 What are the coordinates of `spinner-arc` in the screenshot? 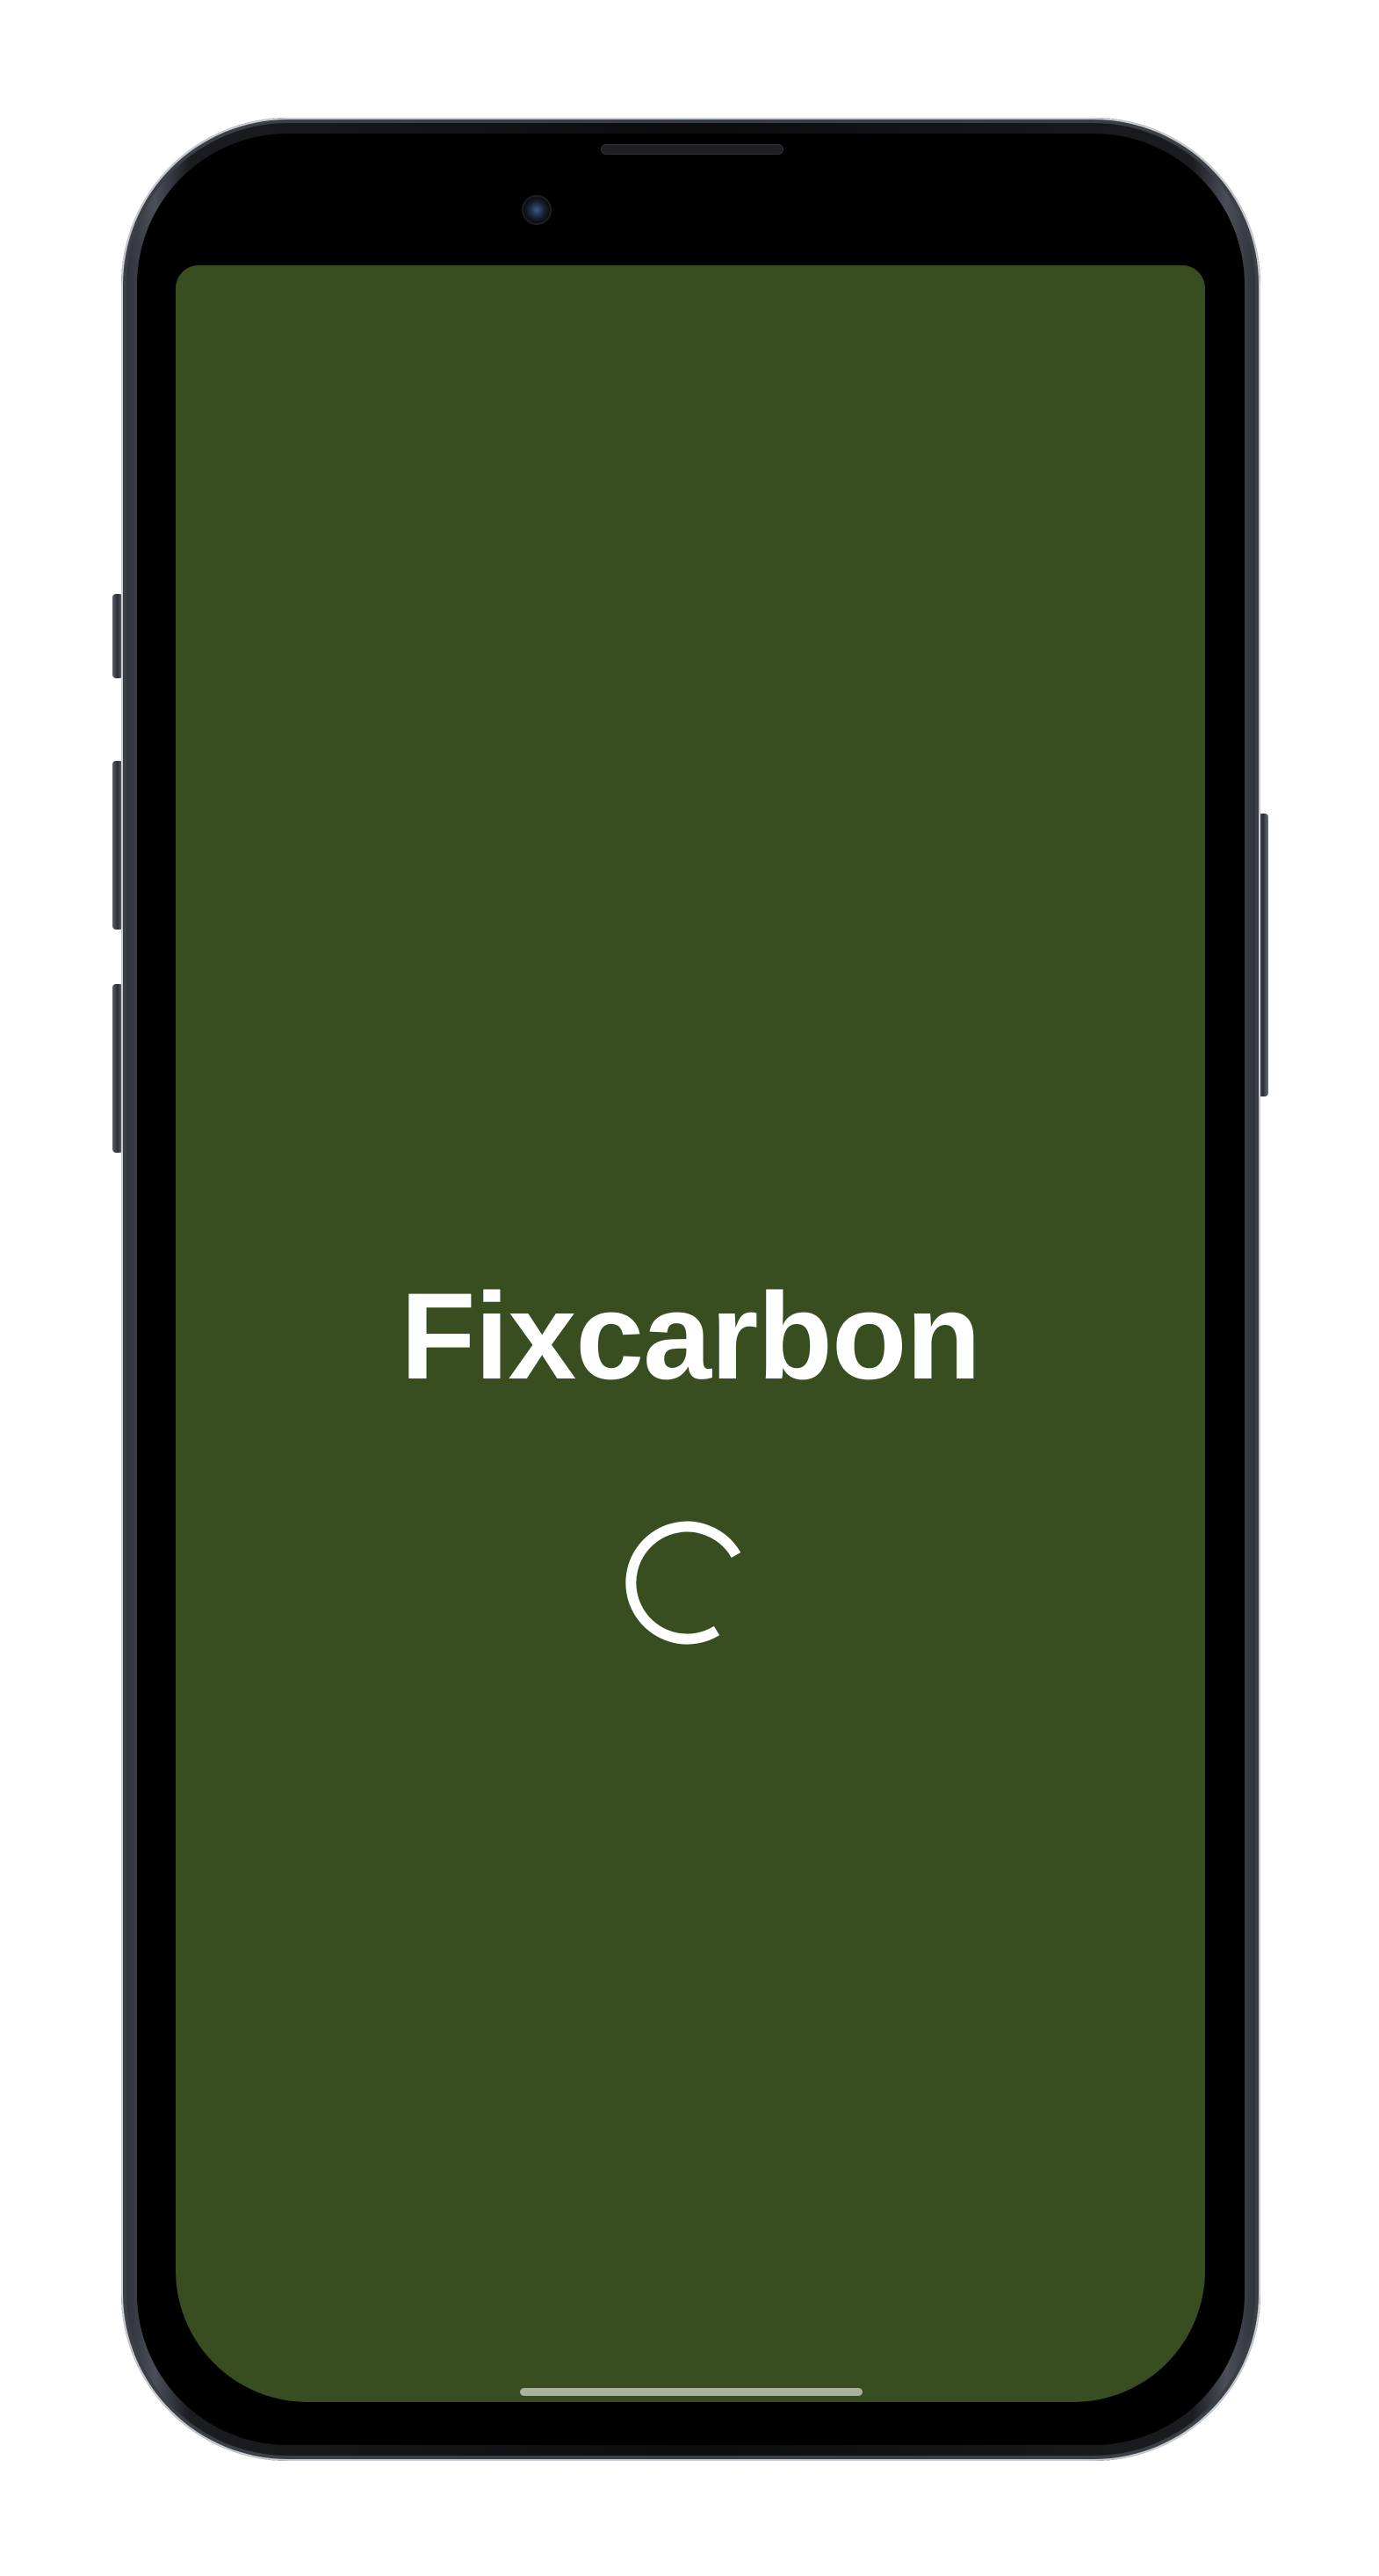 It's located at (683, 1583).